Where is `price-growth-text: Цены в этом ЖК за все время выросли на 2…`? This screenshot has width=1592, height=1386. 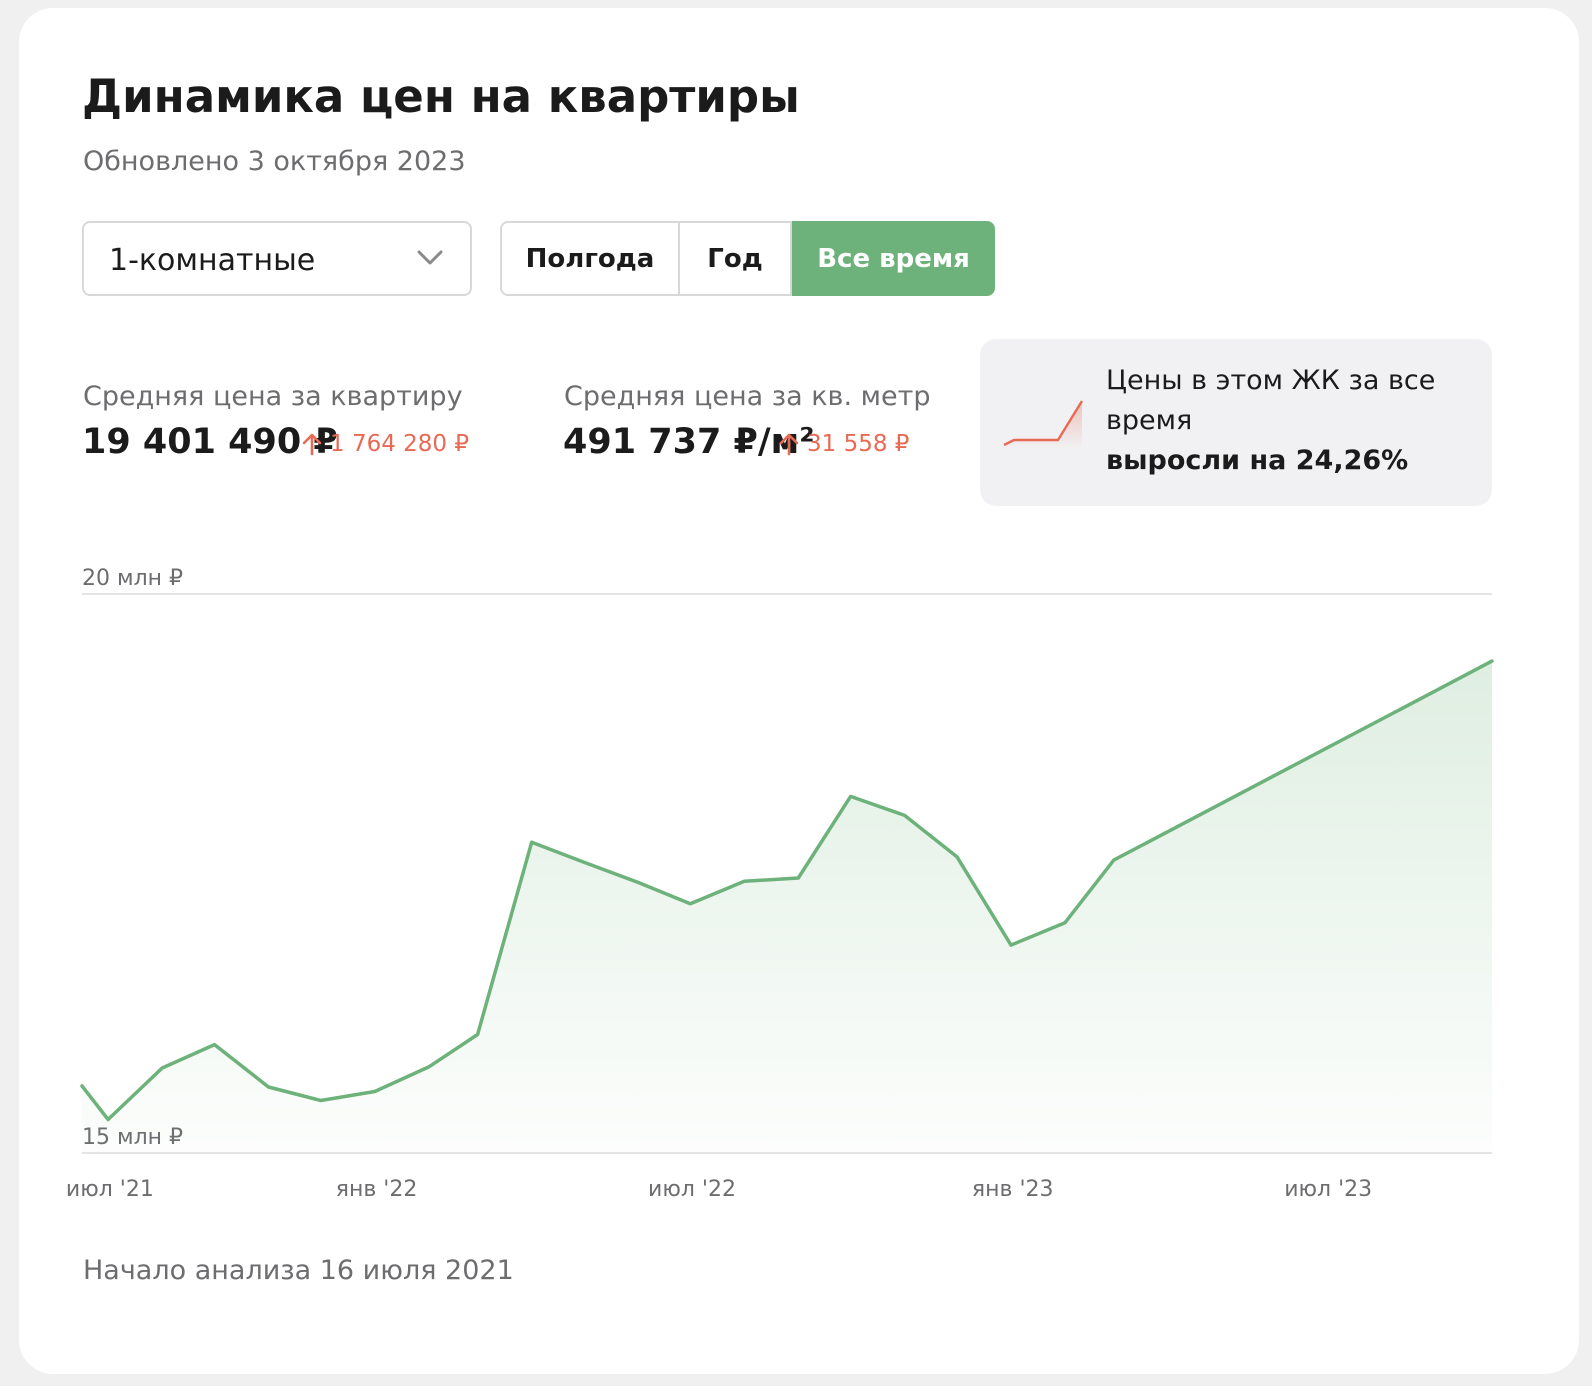 price-growth-text: Цены в этом ЖК за все время выросли на 2… is located at coordinates (1286, 421).